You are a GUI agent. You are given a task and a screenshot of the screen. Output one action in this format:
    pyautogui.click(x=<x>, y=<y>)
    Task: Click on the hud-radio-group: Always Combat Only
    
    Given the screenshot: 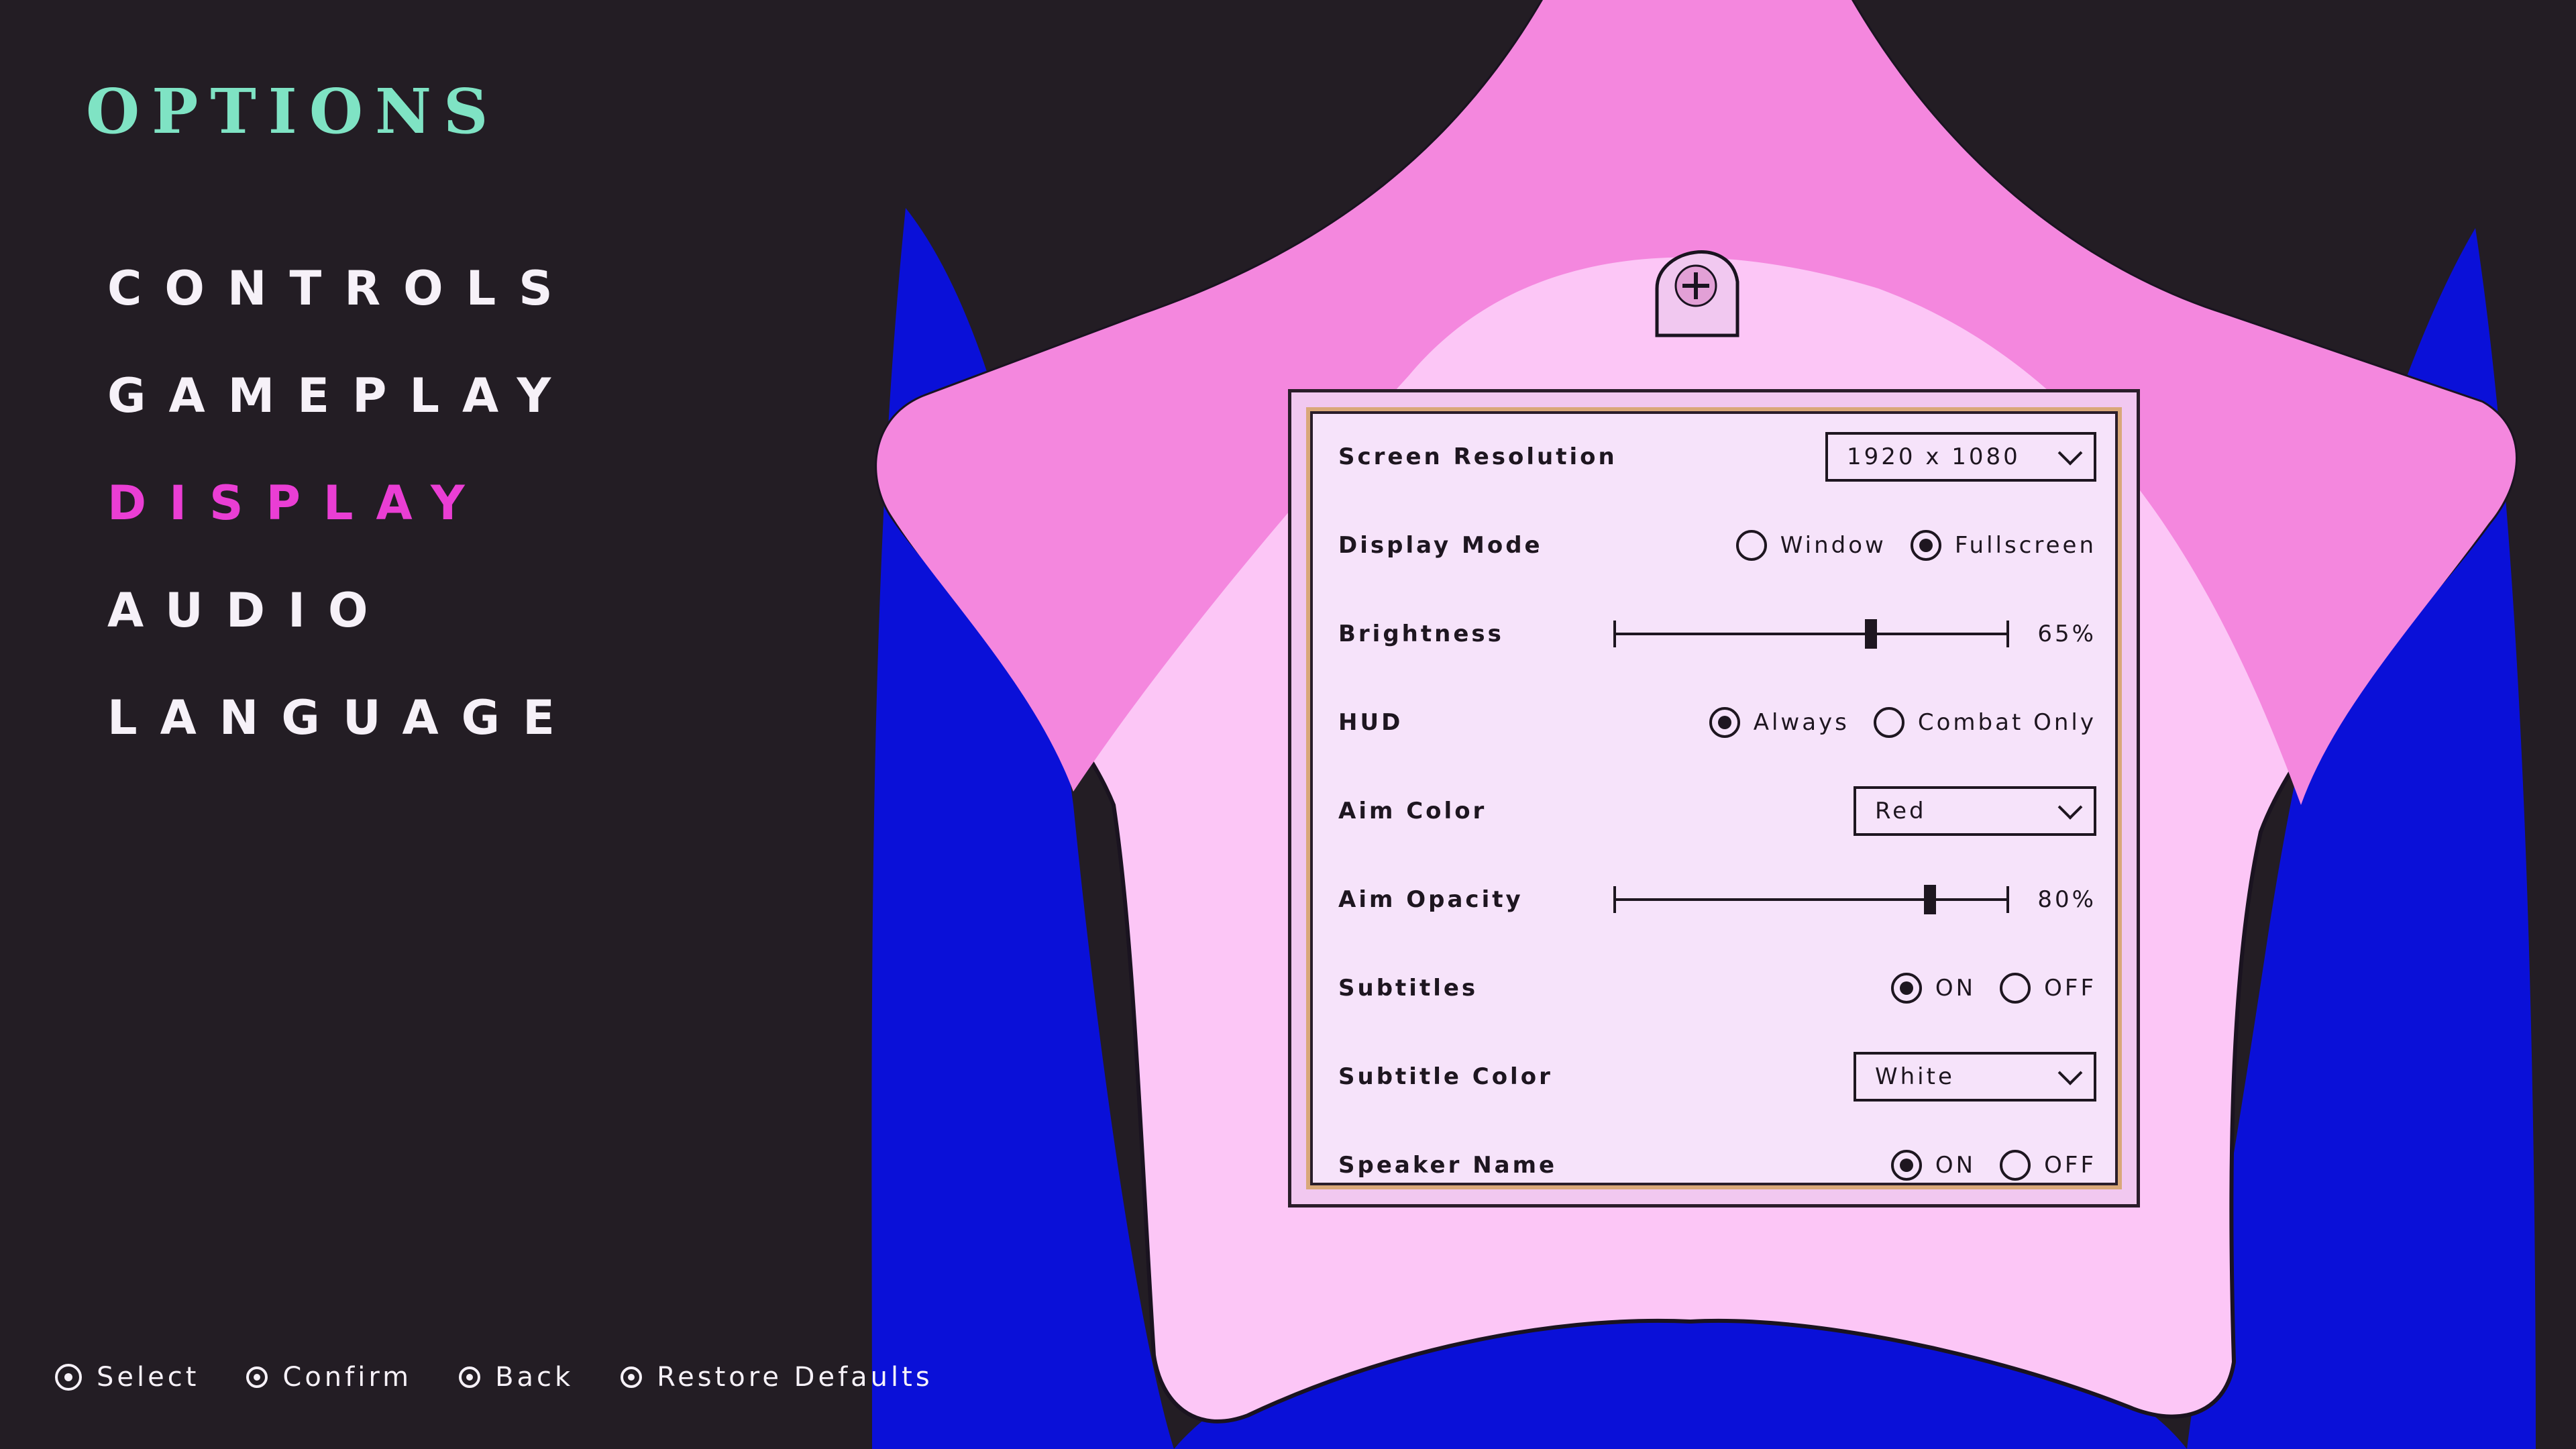 What is the action you would take?
    pyautogui.click(x=1890, y=722)
    